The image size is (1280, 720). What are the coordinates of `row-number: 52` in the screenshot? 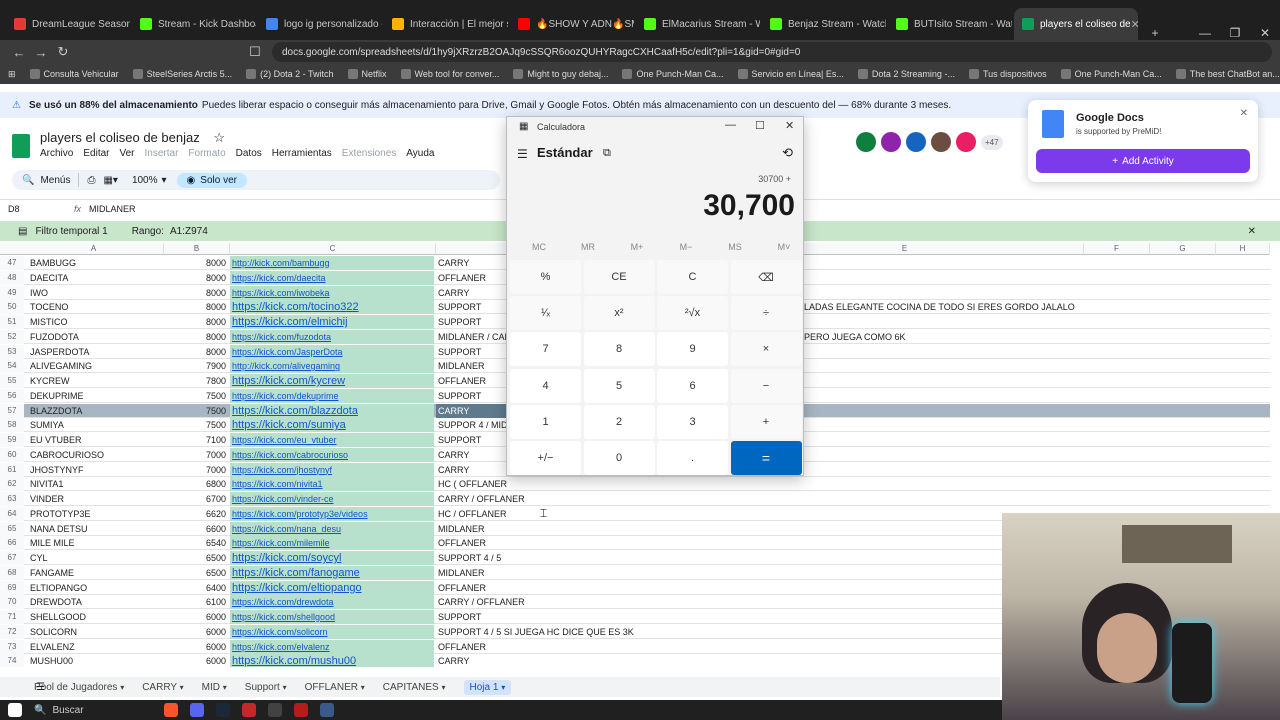 It's located at (12, 336).